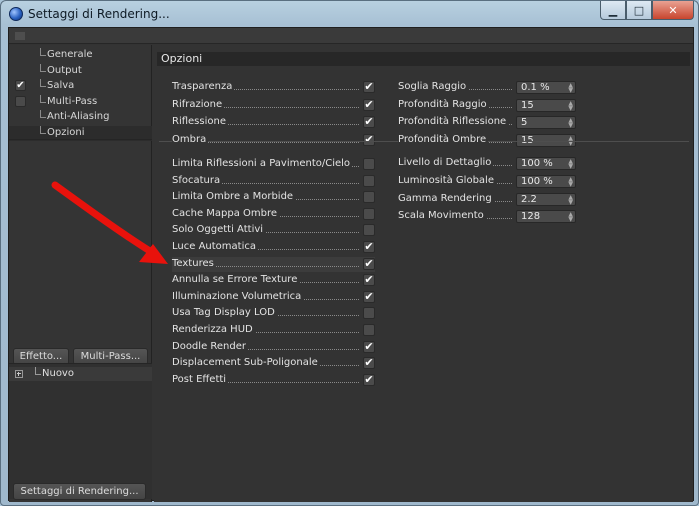 This screenshot has height=506, width=699. What do you see at coordinates (197, 180) in the screenshot?
I see `option-label: Sfocatura` at bounding box center [197, 180].